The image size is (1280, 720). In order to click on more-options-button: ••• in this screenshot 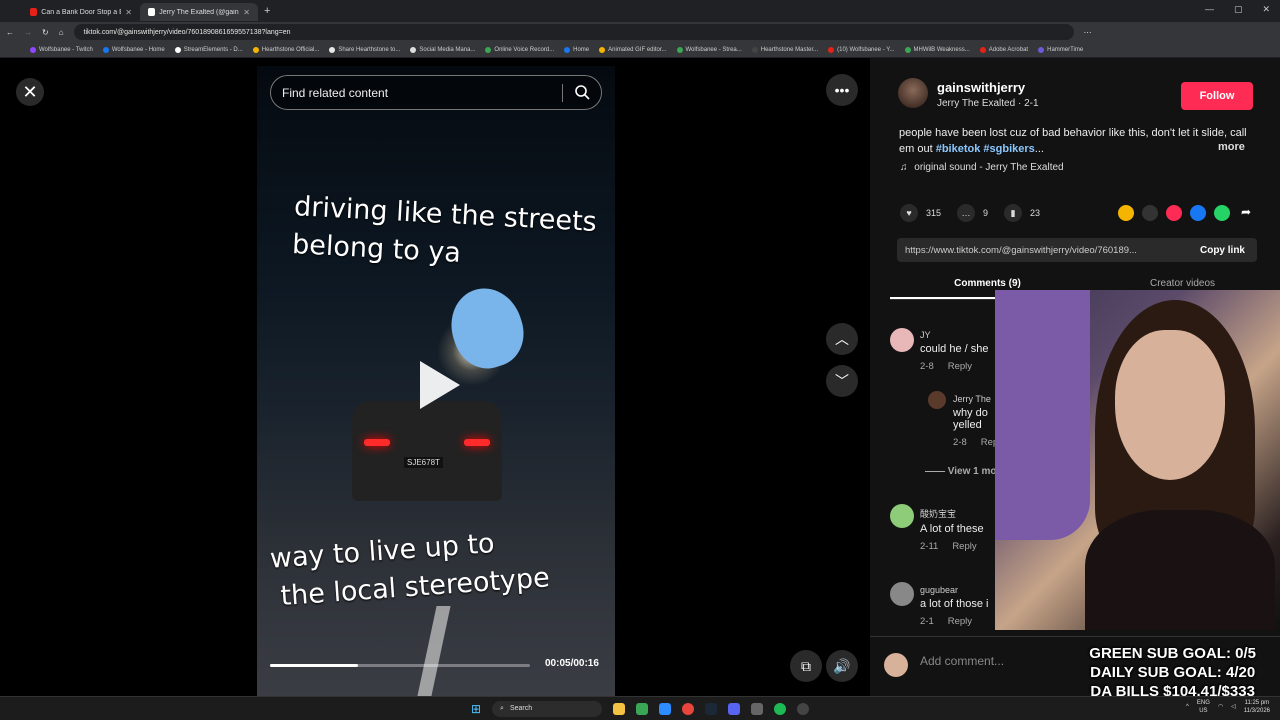, I will do `click(842, 90)`.